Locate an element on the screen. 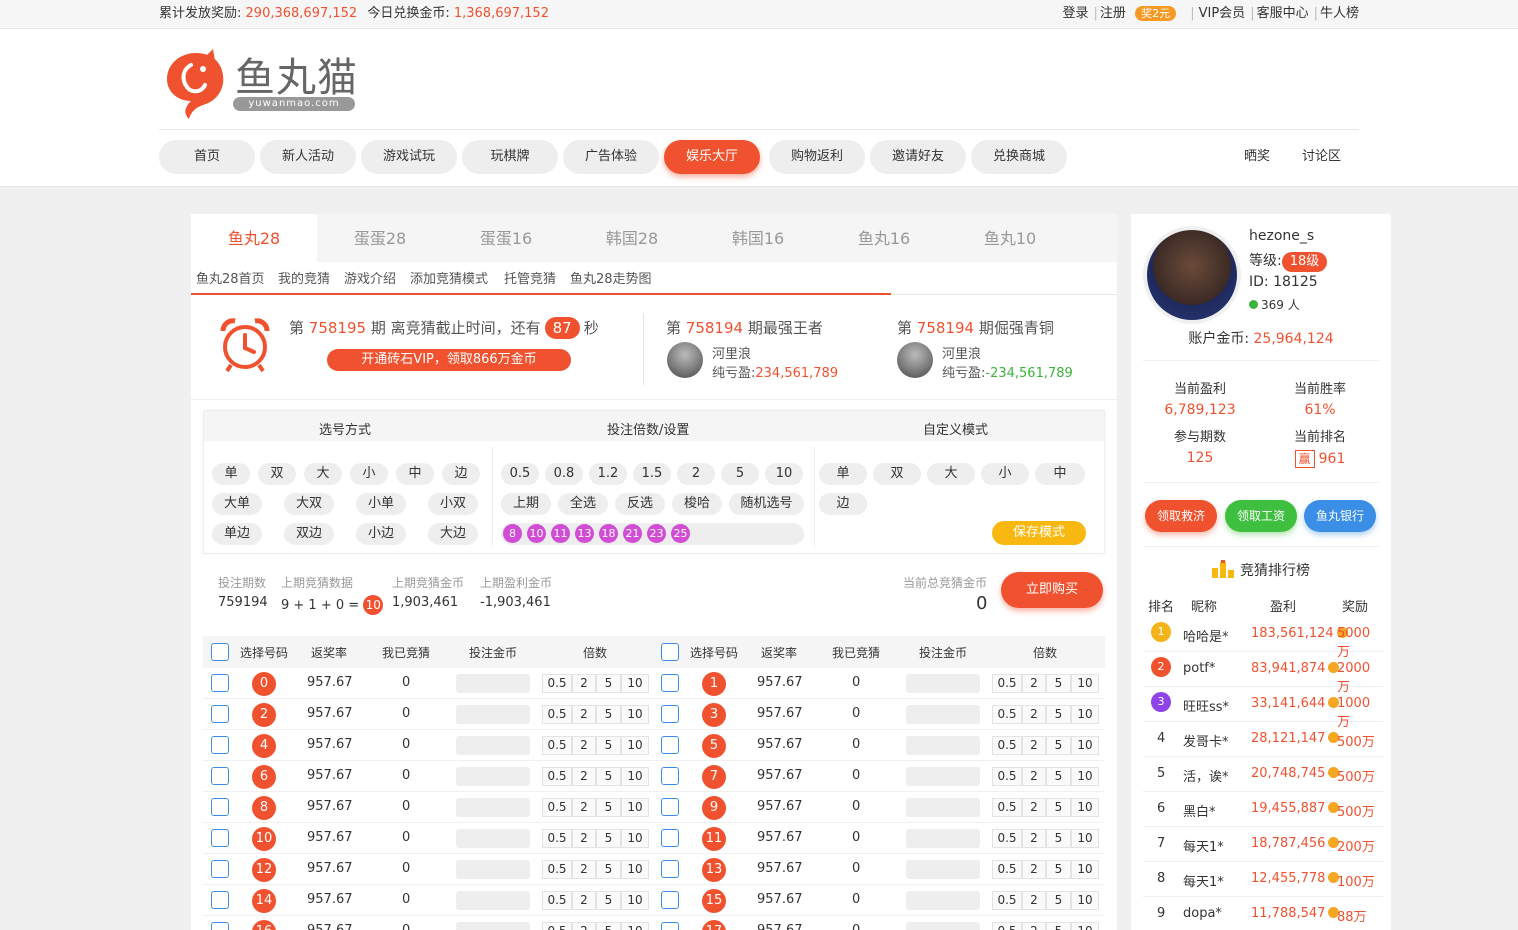 This screenshot has height=930, width=1518. number-ball: 12 is located at coordinates (264, 870).